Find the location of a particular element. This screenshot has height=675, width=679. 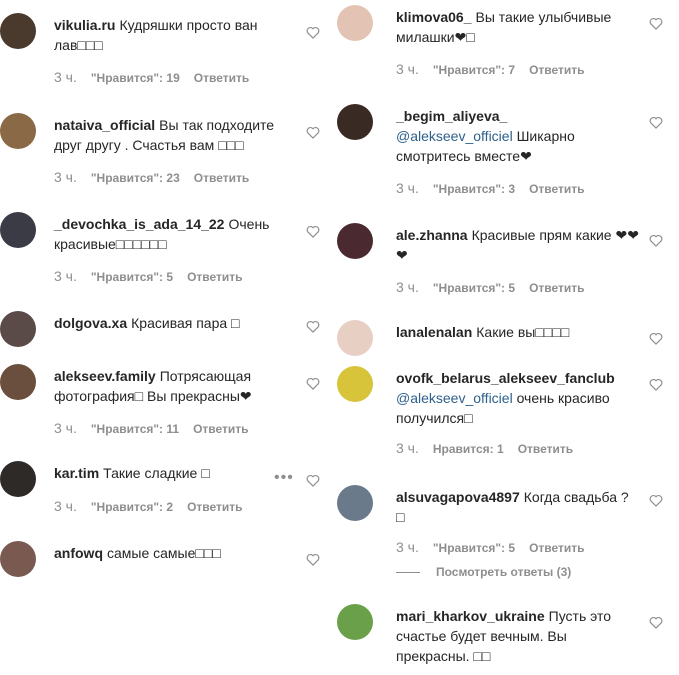

comment-username: anfowq is located at coordinates (78, 553).